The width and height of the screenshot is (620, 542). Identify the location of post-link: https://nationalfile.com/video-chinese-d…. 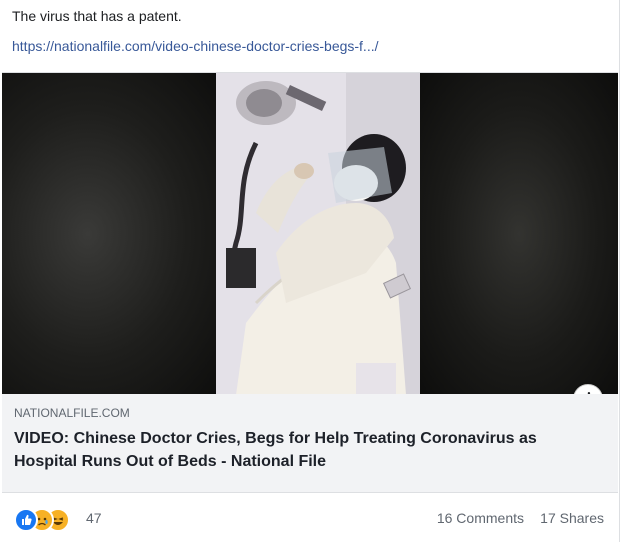
(195, 46).